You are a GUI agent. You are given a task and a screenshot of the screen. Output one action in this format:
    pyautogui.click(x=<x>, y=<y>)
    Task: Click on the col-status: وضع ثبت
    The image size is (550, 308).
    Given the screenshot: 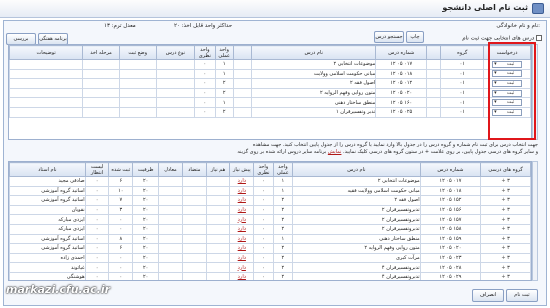 What is the action you would take?
    pyautogui.click(x=137, y=52)
    